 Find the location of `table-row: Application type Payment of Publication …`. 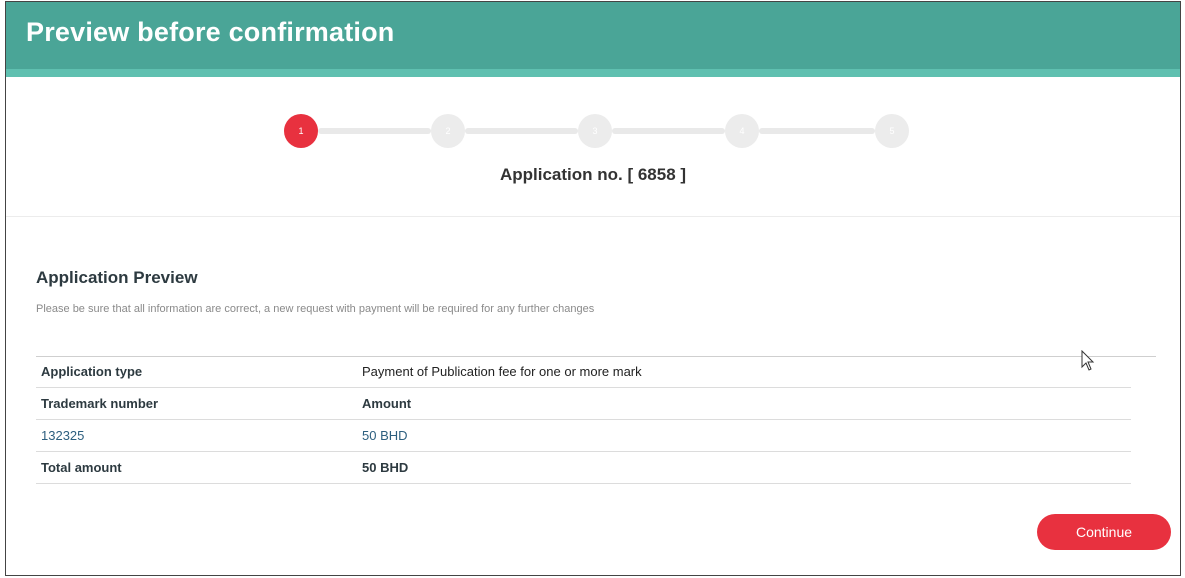

table-row: Application type Payment of Publication … is located at coordinates (583, 372).